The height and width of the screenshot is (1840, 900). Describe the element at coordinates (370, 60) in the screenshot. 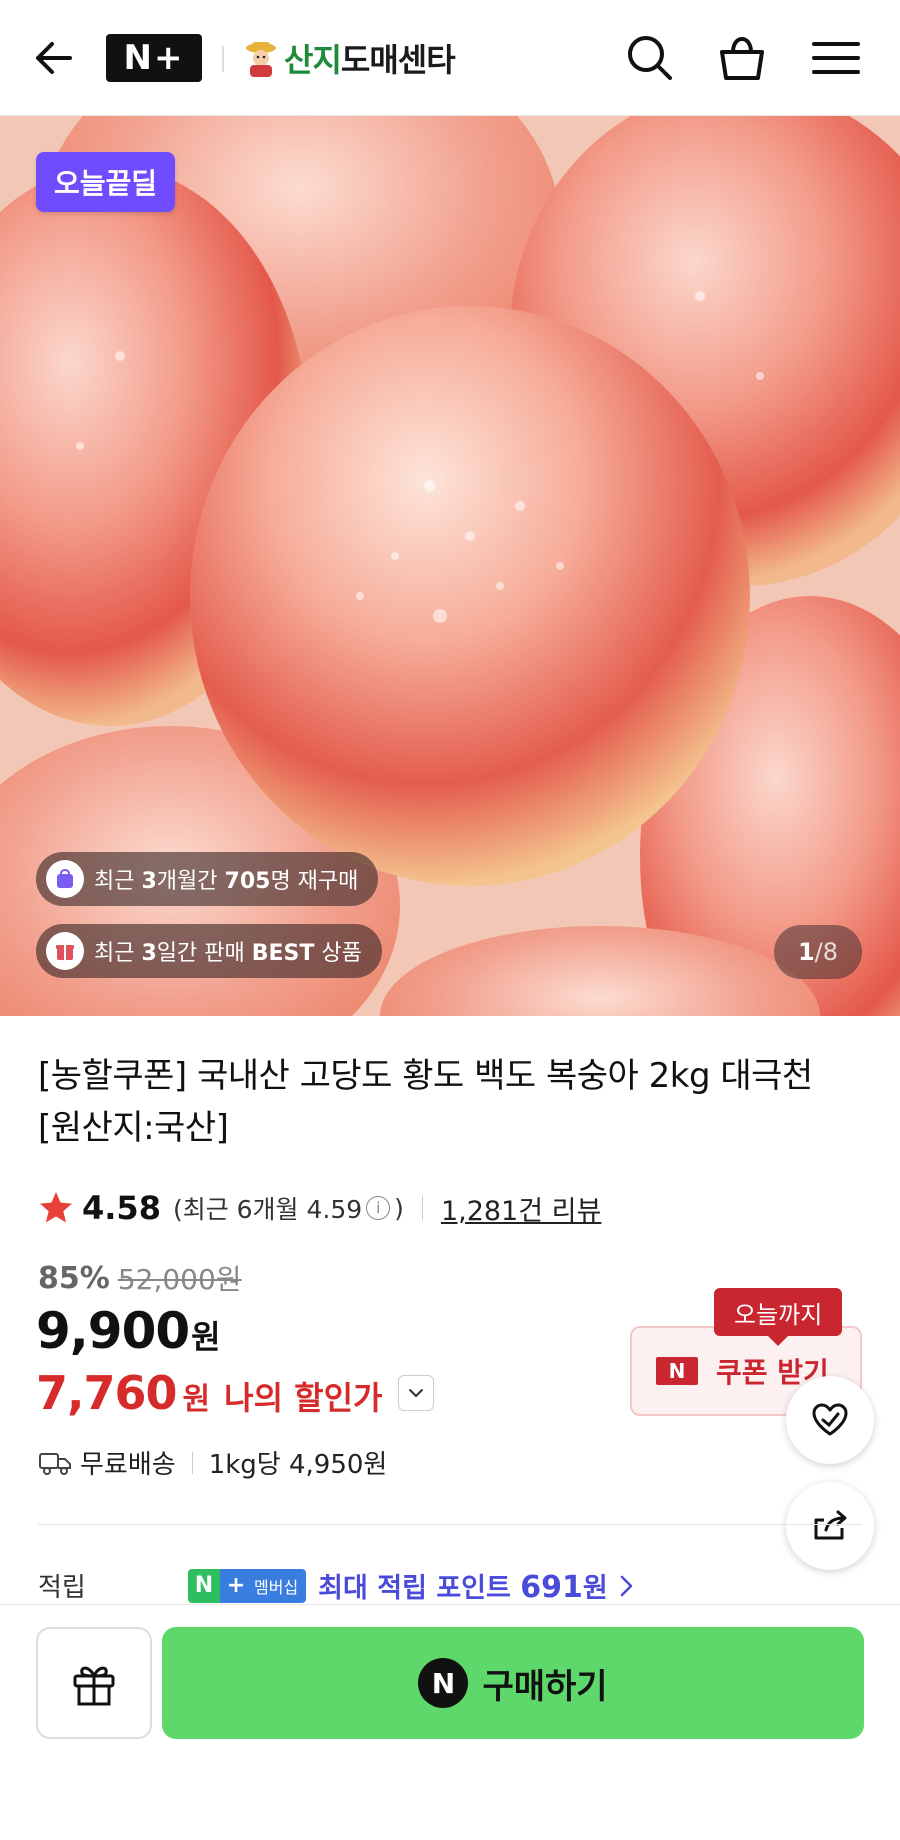

I see `brand-name: 산지도매센타` at that location.